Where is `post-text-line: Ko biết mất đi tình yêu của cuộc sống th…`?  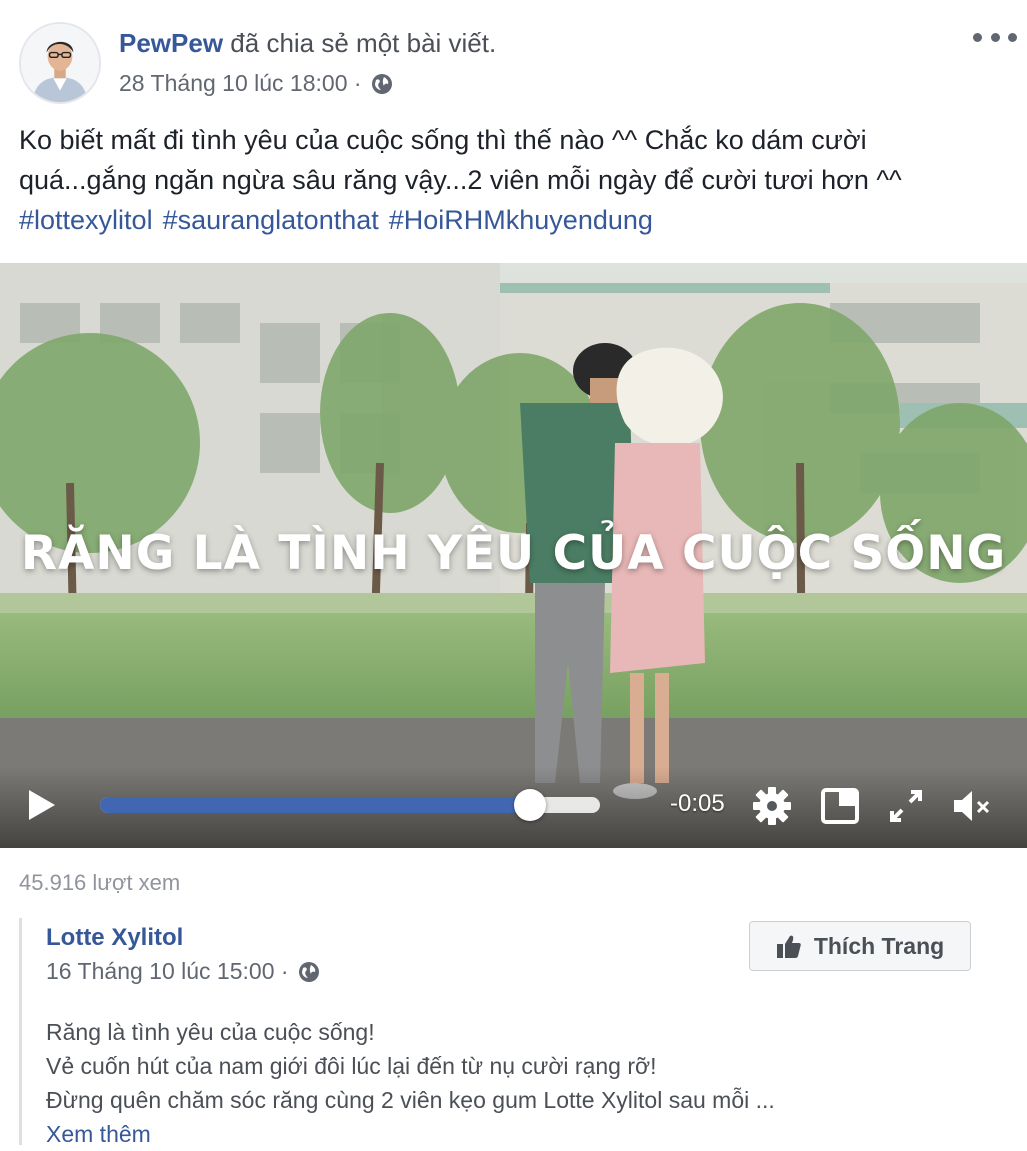
post-text-line: Ko biết mất đi tình yêu của cuộc sống th… is located at coordinates (443, 140).